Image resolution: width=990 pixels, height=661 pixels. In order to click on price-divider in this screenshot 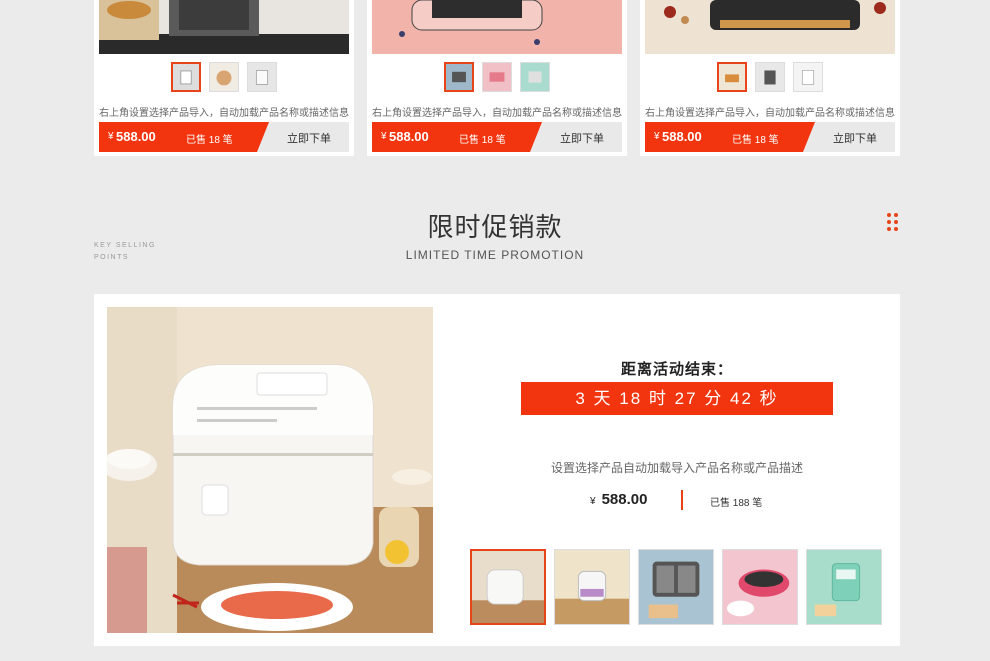, I will do `click(682, 500)`.